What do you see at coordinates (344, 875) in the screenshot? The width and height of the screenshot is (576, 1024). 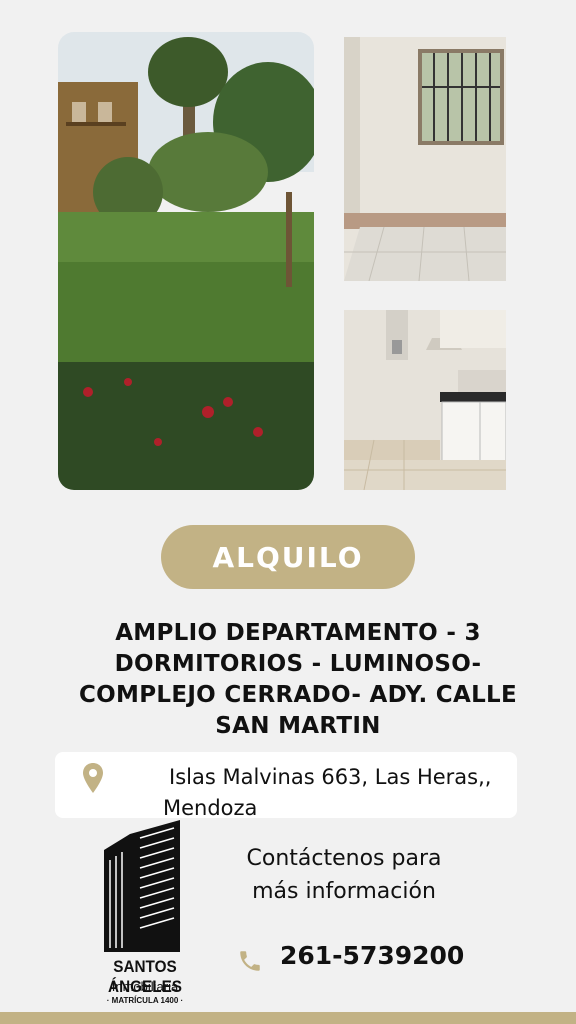 I see `contact-message: Contáctenos para más información` at bounding box center [344, 875].